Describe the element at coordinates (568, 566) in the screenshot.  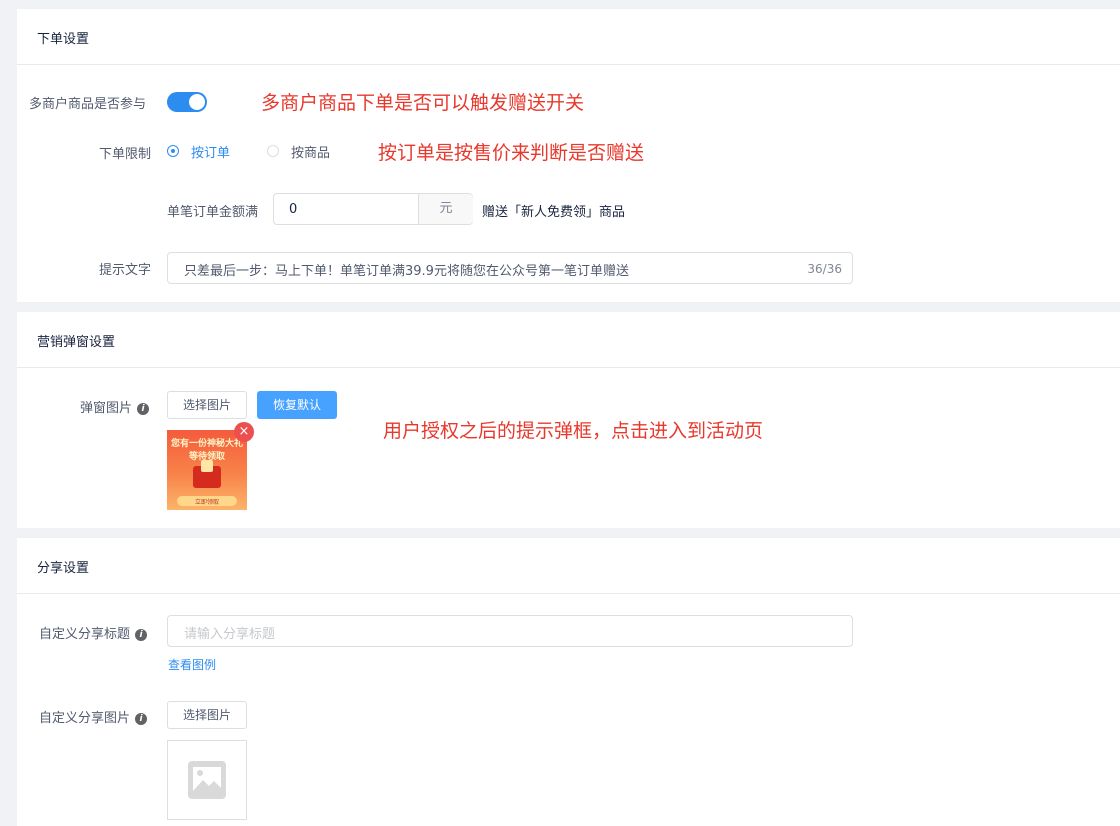
I see `share-settings-header: 分享设置` at that location.